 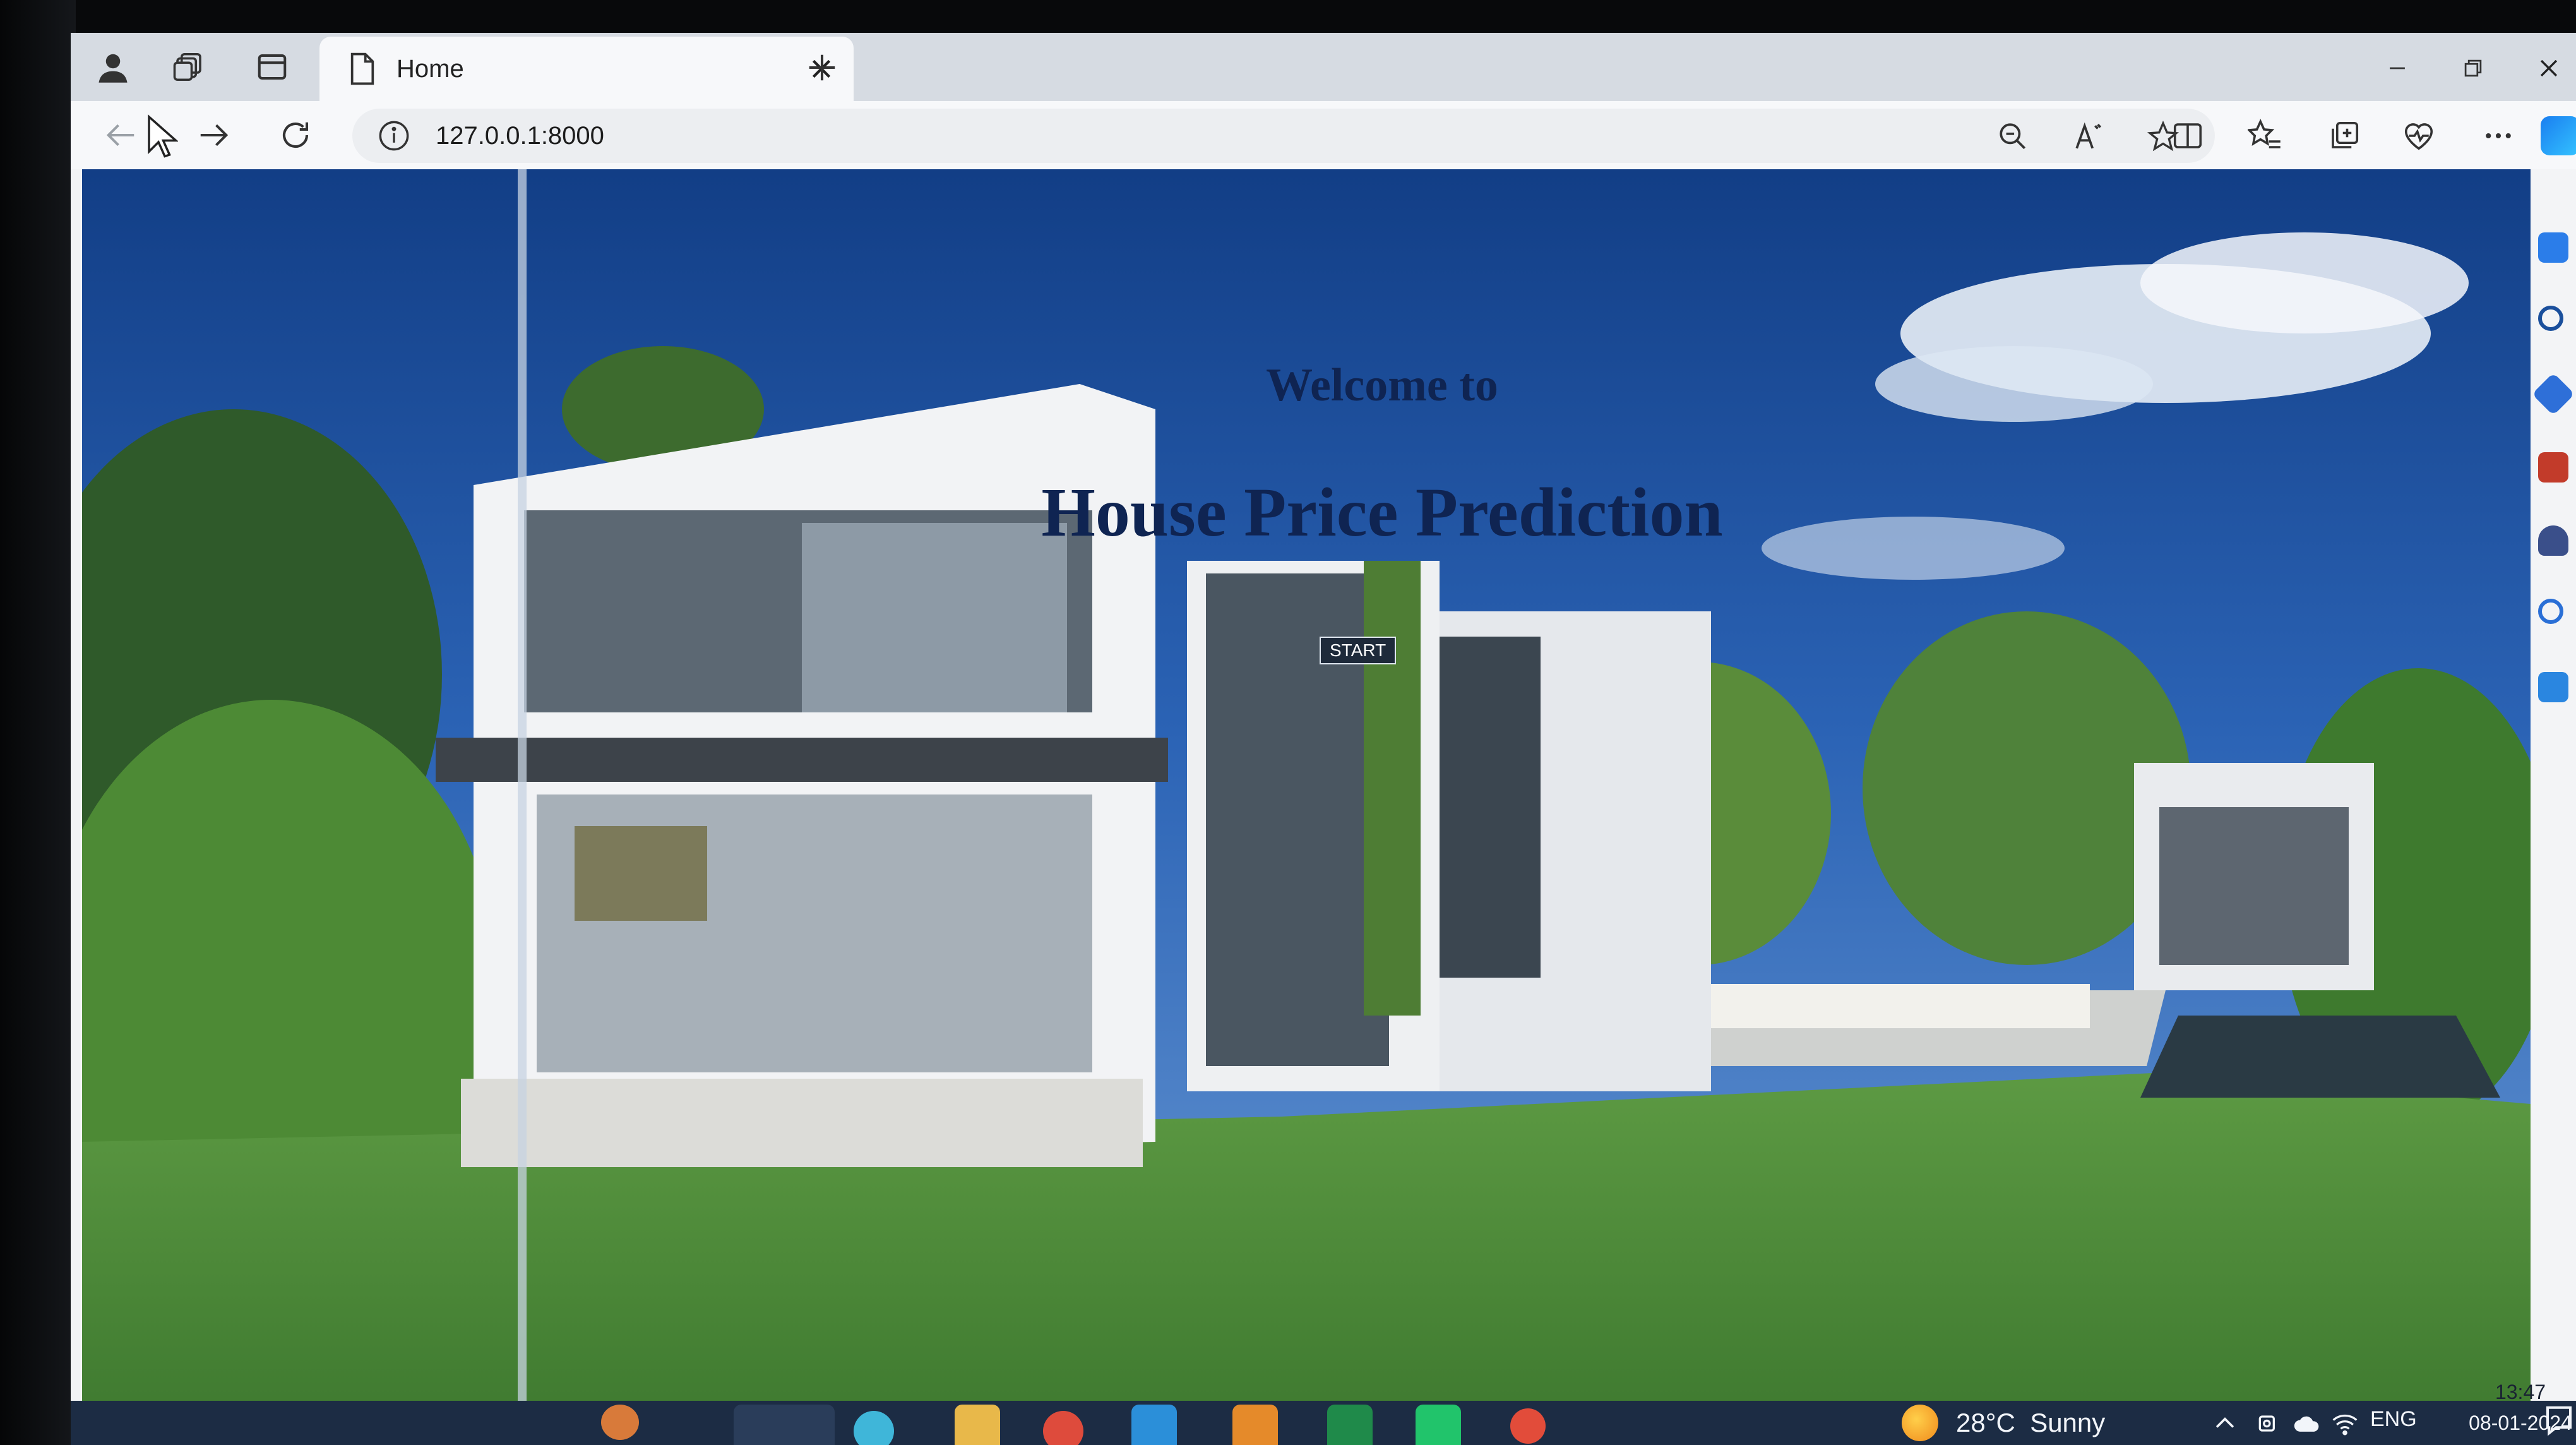 I want to click on copilot-icon, so click(x=2558, y=135).